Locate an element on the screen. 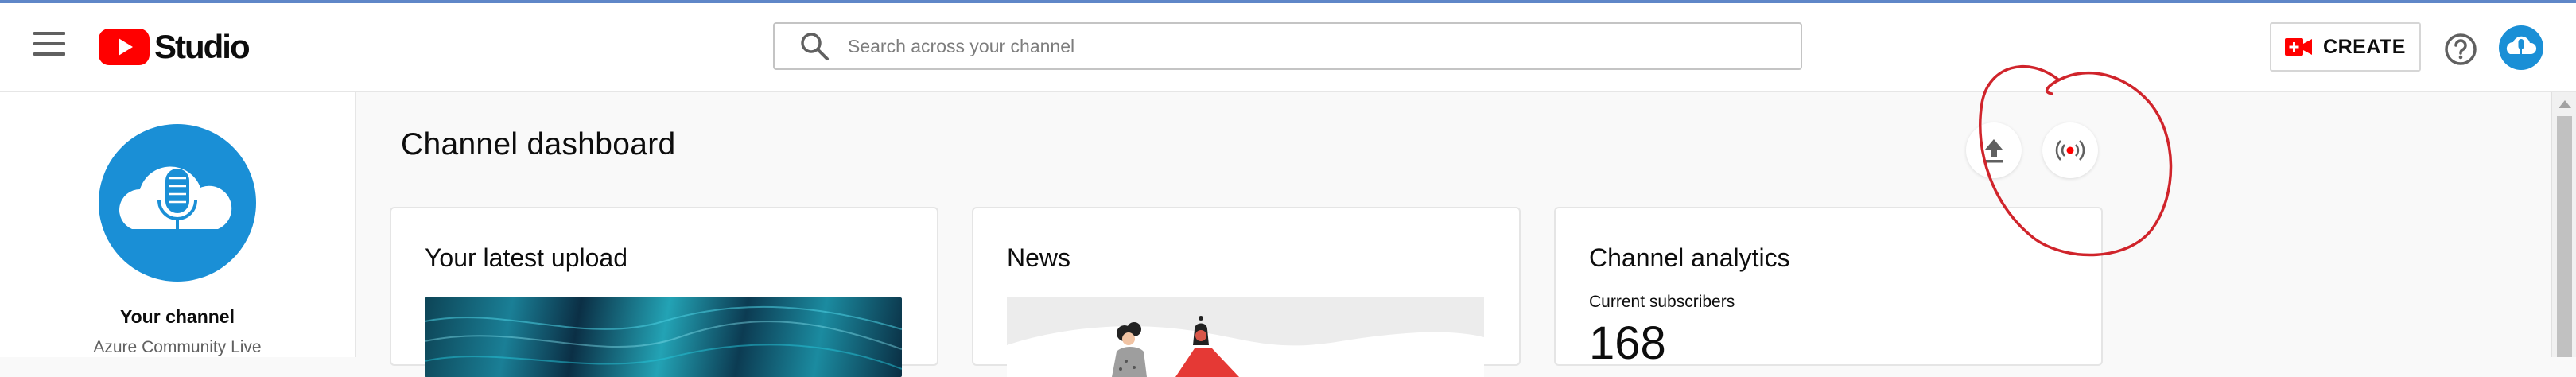  page-title: Channel dashboard is located at coordinates (538, 144).